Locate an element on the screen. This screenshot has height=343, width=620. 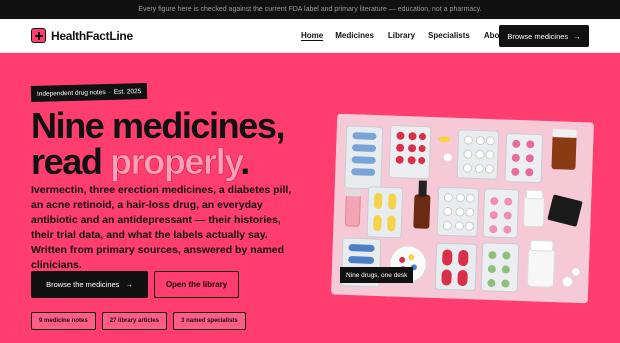
open-library-button: Open the library is located at coordinates (196, 284).